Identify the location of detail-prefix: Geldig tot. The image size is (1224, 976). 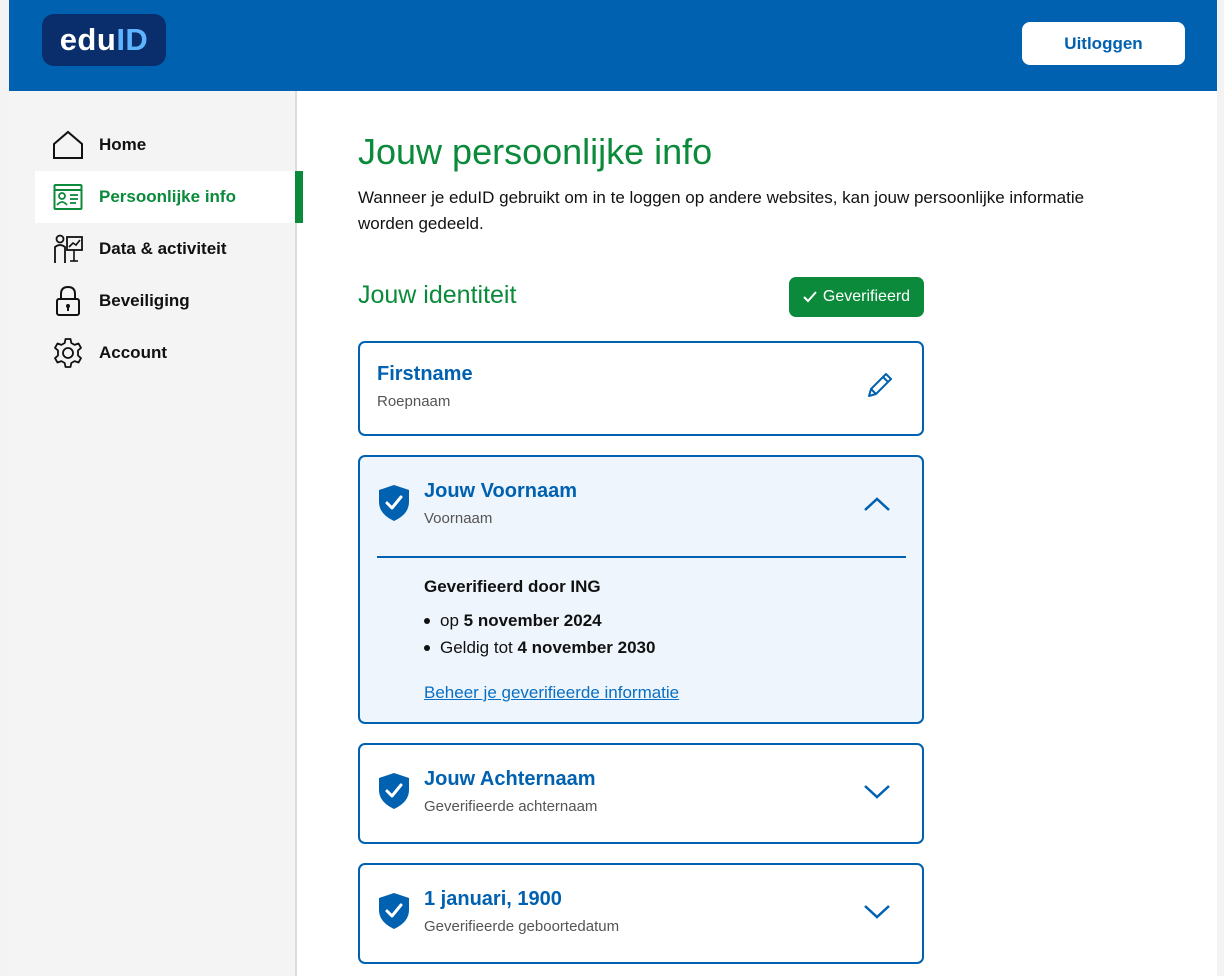
(476, 647).